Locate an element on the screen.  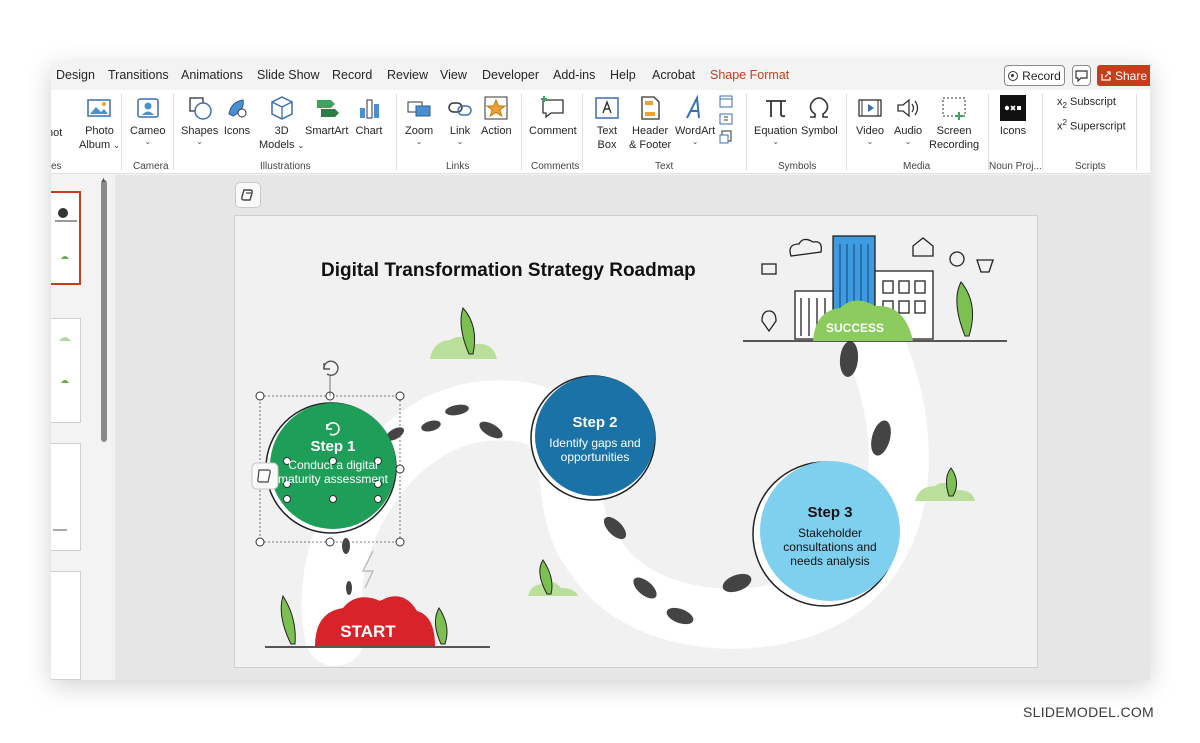
tab-view: View is located at coordinates (453, 75).